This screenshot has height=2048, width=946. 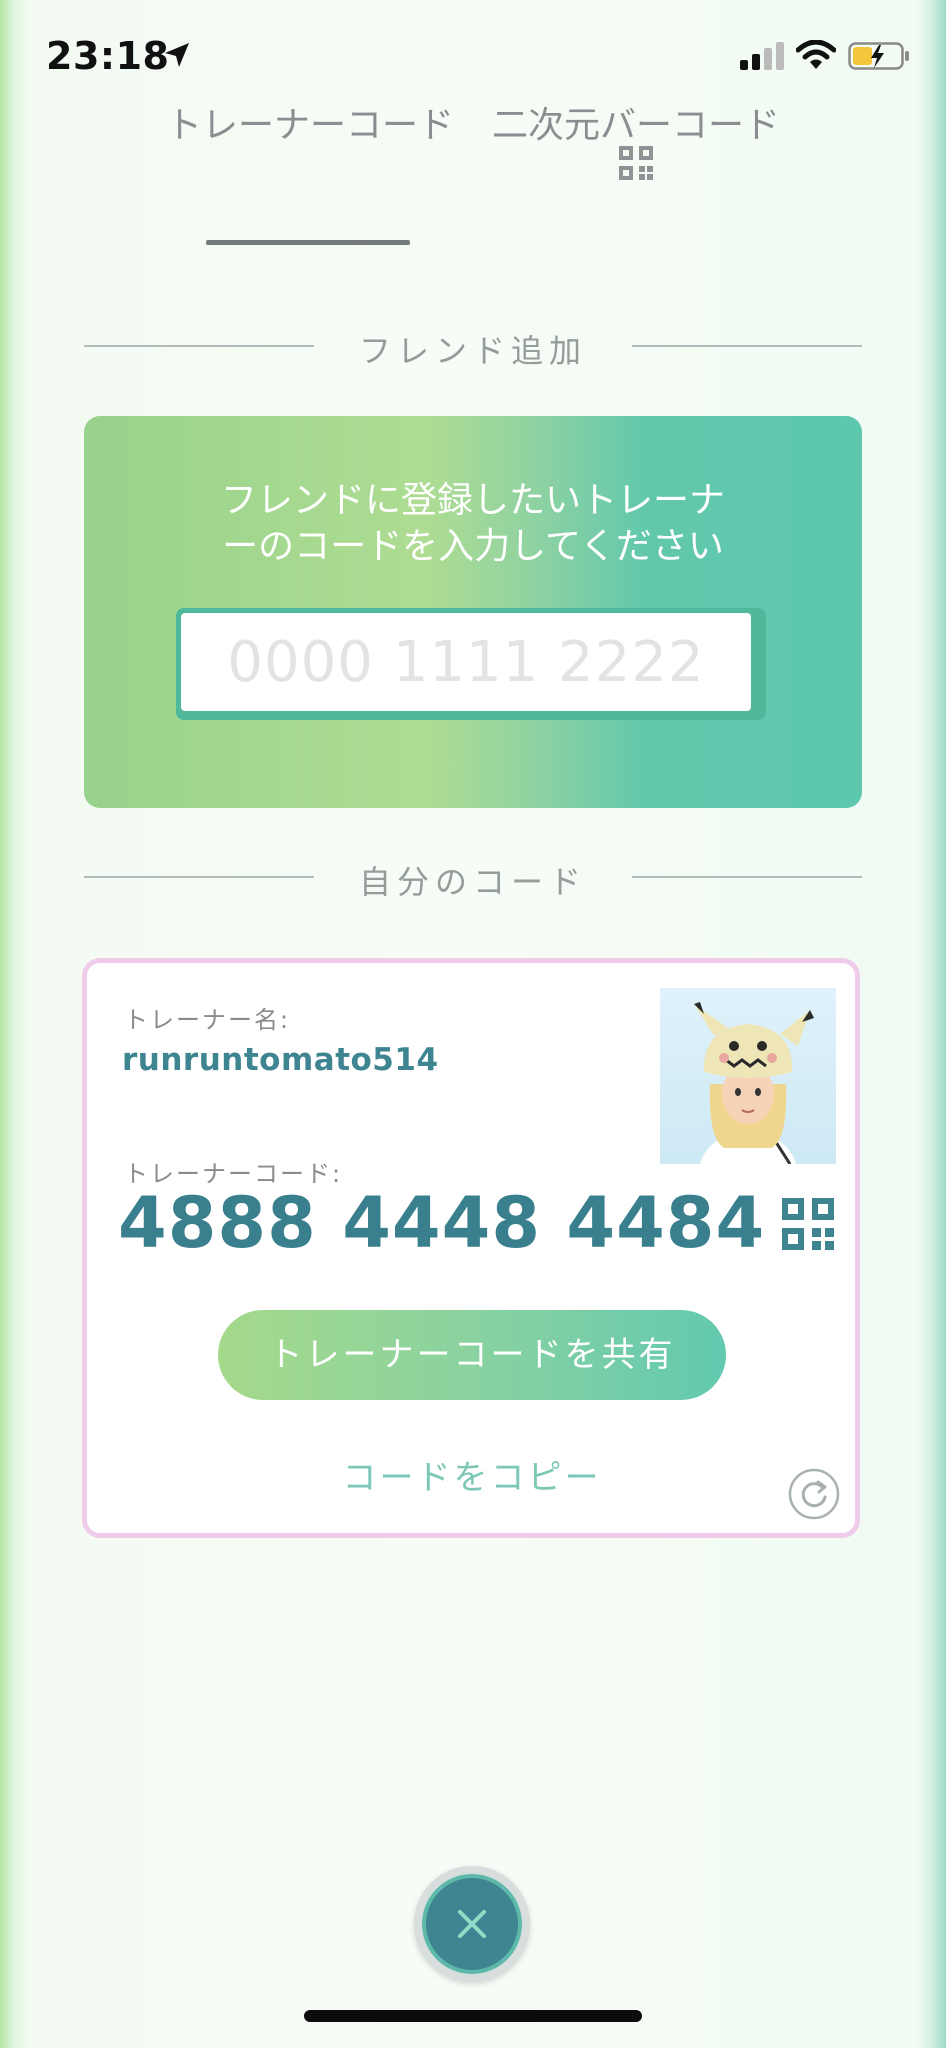 I want to click on close-button-face, so click(x=472, y=1924).